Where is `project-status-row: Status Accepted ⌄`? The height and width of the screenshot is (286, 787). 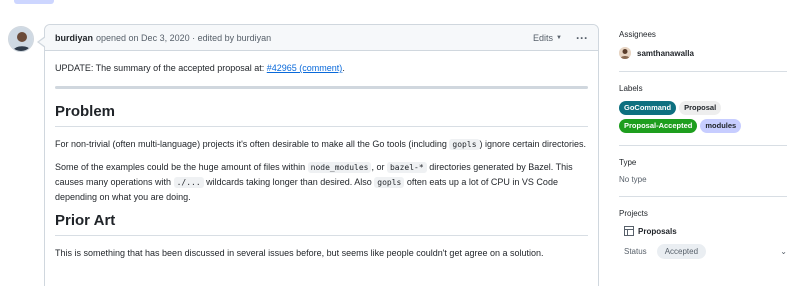 project-status-row: Status Accepted ⌄ is located at coordinates (705, 251).